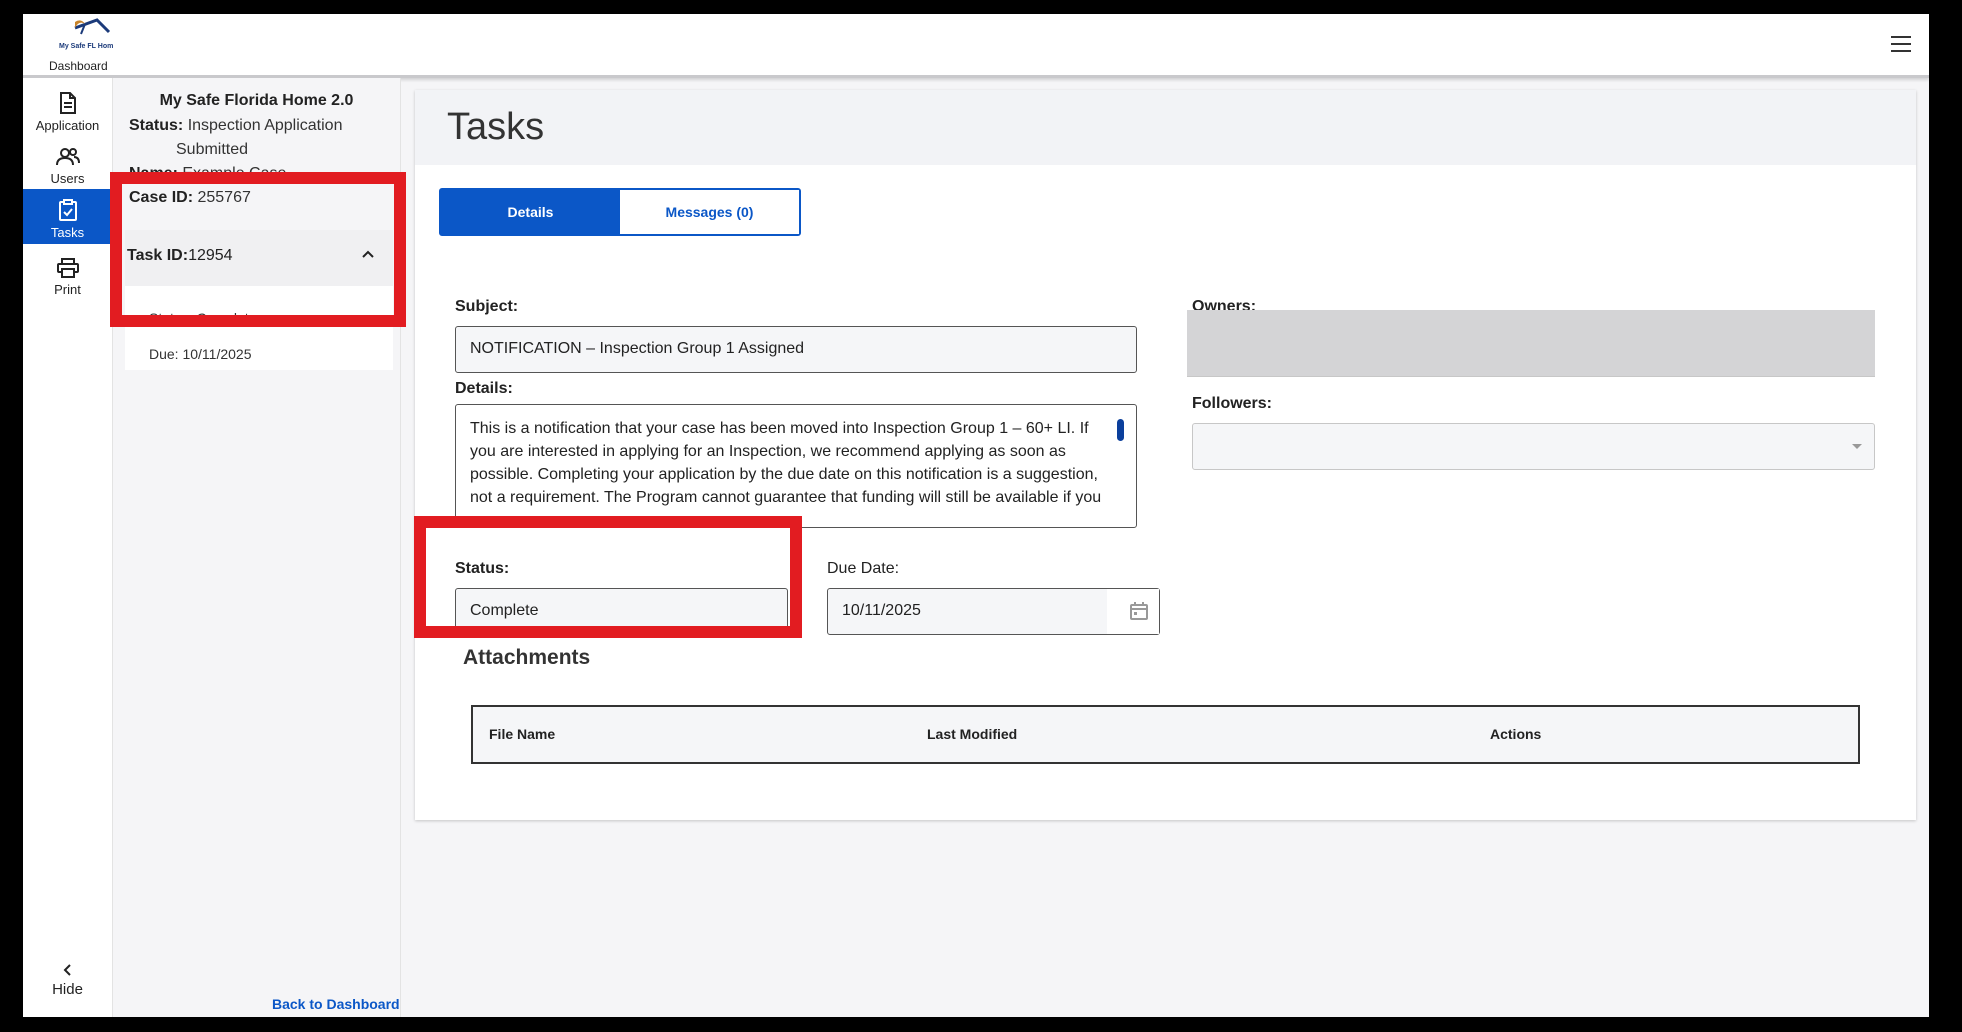 This screenshot has width=1962, height=1032. I want to click on due-date-field: 10/11/2025, so click(993, 611).